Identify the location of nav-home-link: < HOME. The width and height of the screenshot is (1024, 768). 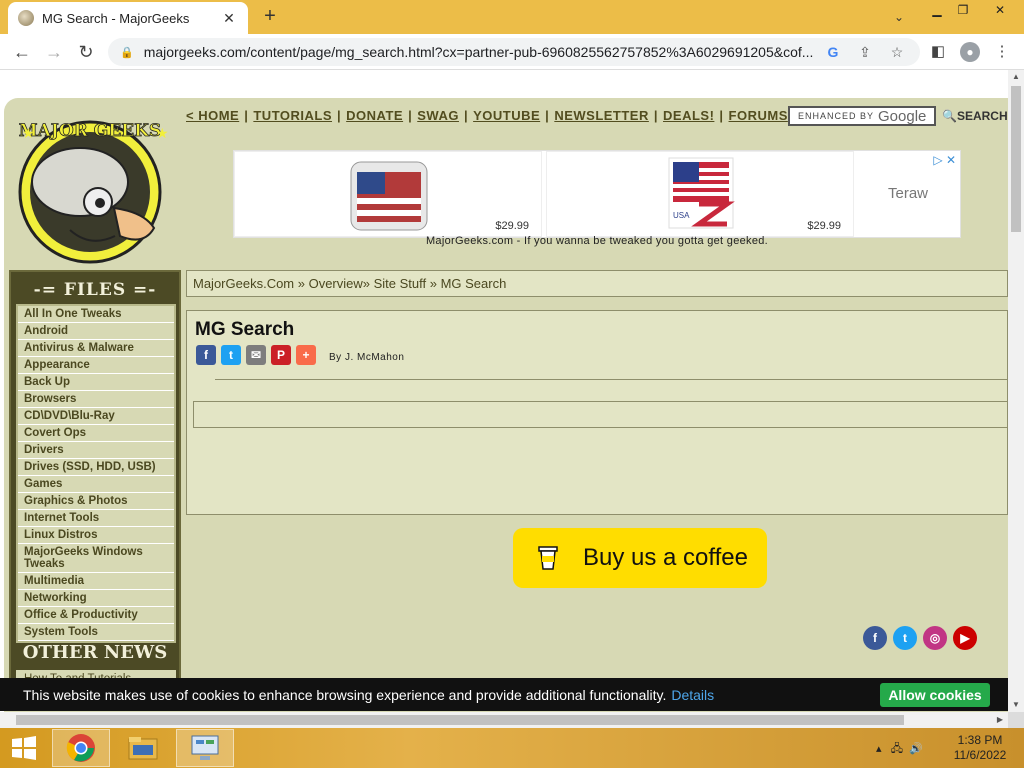
(212, 115).